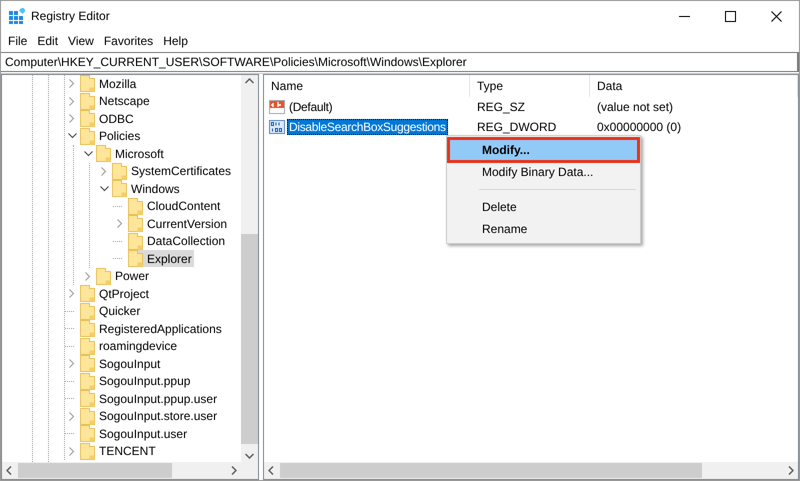 This screenshot has width=800, height=481. What do you see at coordinates (17, 41) in the screenshot?
I see `menu-item: File` at bounding box center [17, 41].